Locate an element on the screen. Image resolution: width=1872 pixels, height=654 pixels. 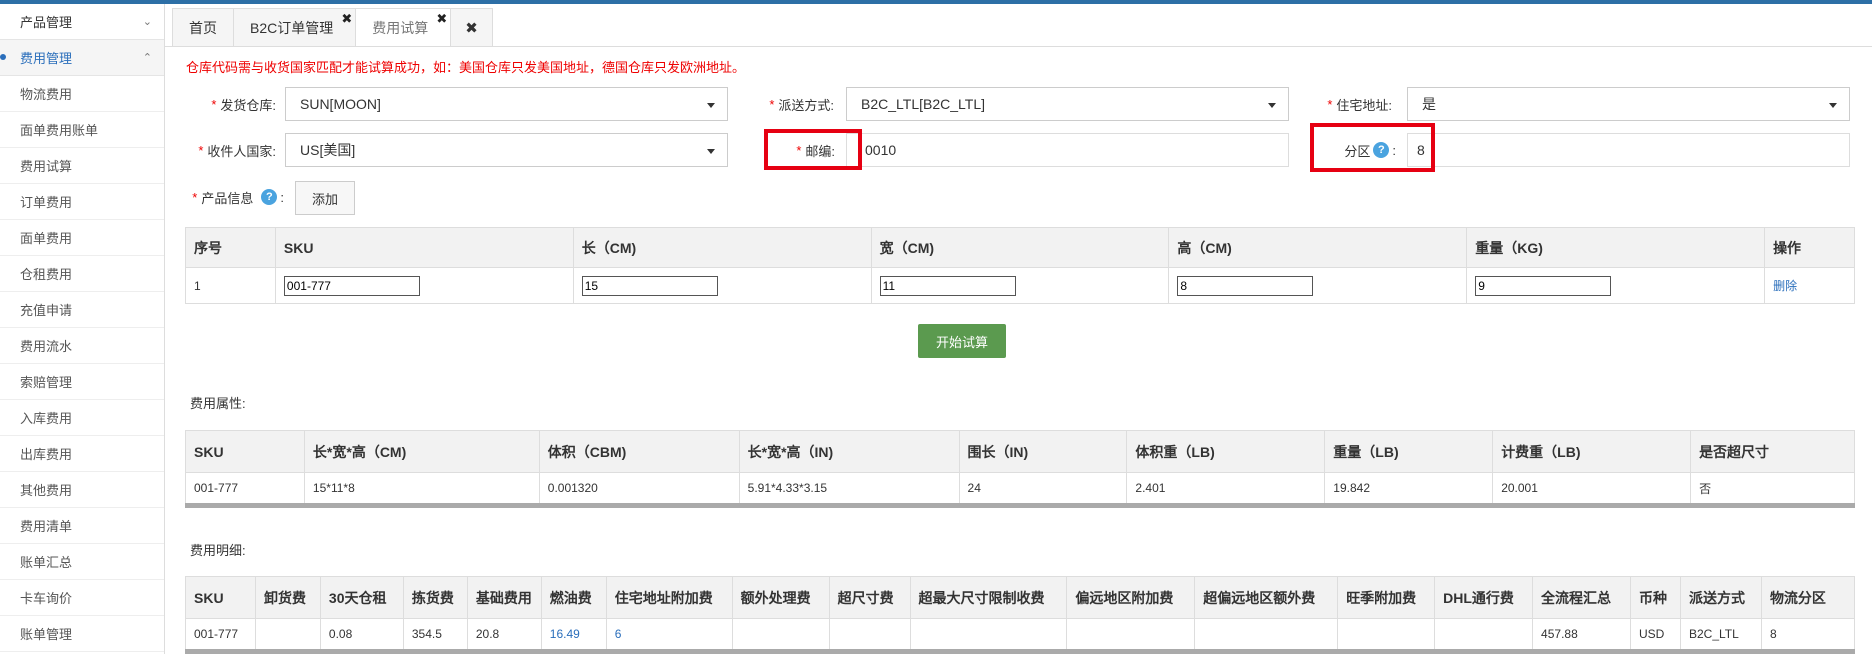
start-calculation-button: 开始试算 is located at coordinates (962, 341).